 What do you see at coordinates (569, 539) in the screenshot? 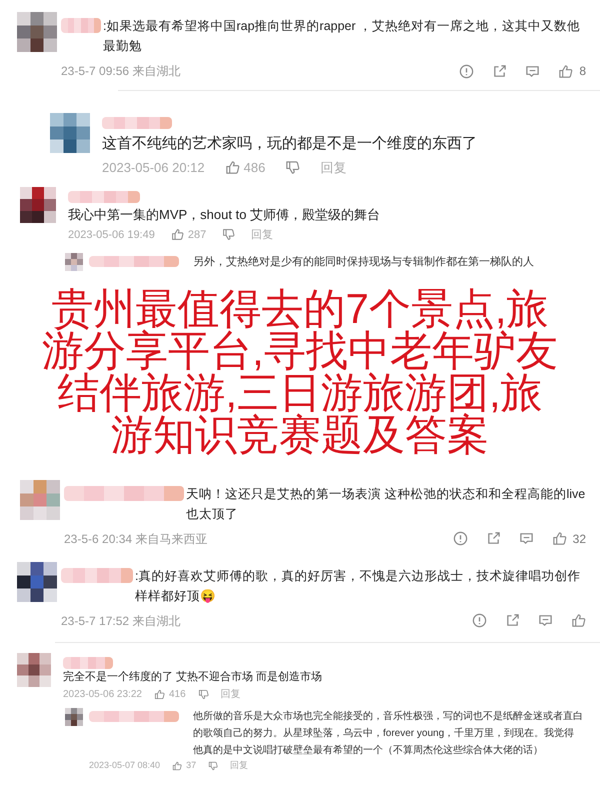
I see `like-button: 32` at bounding box center [569, 539].